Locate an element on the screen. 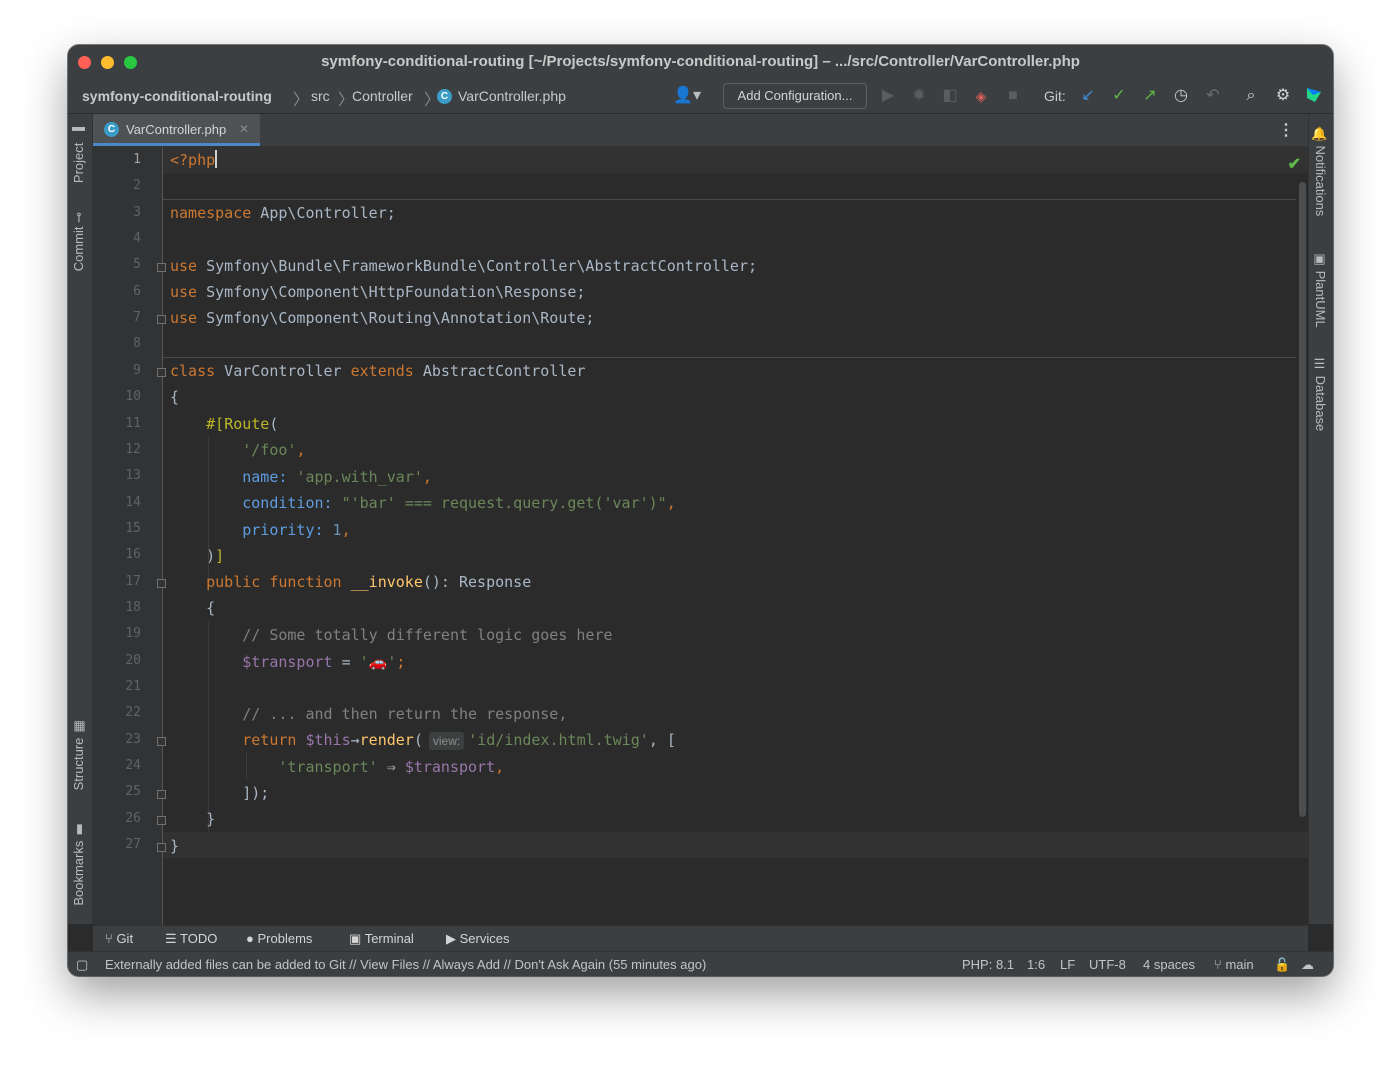 This screenshot has width=1400, height=1065. caret-position: 1:6 is located at coordinates (1036, 964).